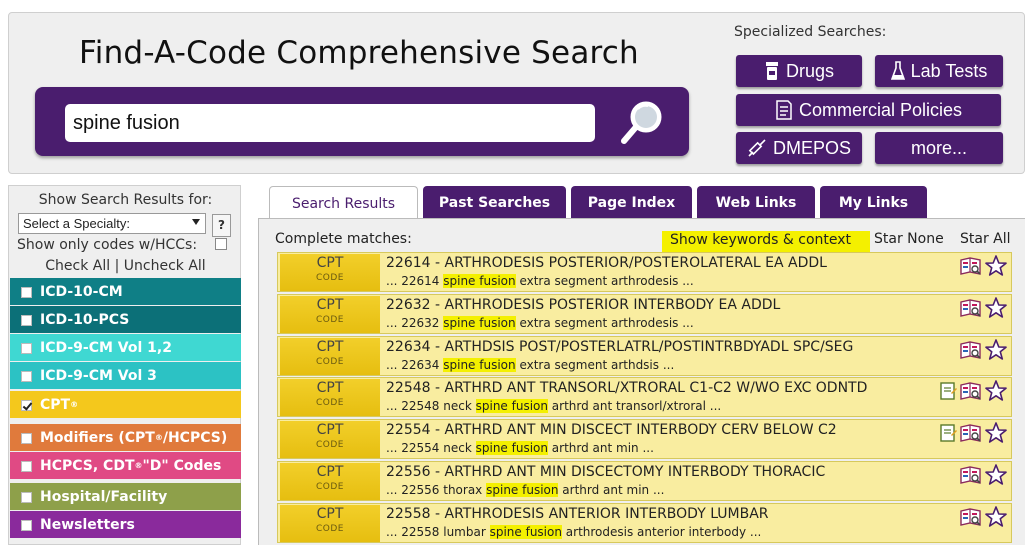 Image resolution: width=1025 pixels, height=545 pixels. What do you see at coordinates (949, 70) in the screenshot?
I see `lab-tests-label: Lab Tests` at bounding box center [949, 70].